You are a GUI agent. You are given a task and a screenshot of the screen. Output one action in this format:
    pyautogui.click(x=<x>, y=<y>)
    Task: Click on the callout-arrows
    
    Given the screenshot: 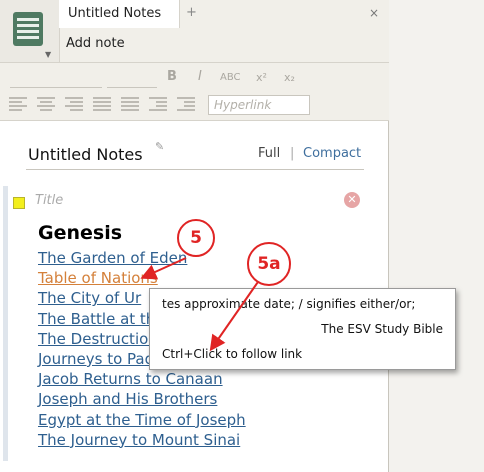 What is the action you would take?
    pyautogui.click(x=200, y=304)
    